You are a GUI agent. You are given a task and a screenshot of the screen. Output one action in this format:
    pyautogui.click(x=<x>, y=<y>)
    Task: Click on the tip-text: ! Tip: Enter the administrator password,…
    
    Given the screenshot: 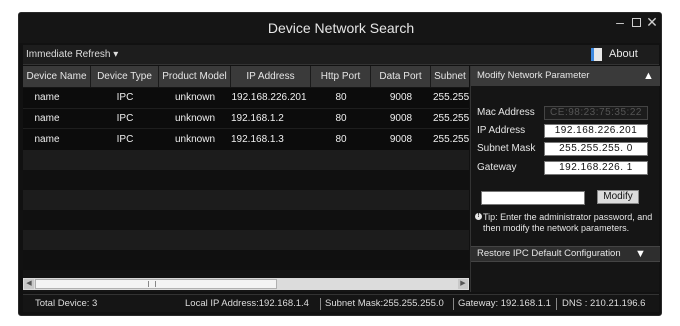 What is the action you would take?
    pyautogui.click(x=566, y=223)
    